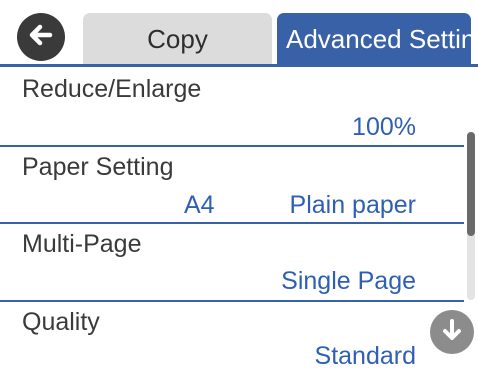 The width and height of the screenshot is (478, 371). Describe the element at coordinates (471, 184) in the screenshot. I see `scrollbar-thumb` at that location.